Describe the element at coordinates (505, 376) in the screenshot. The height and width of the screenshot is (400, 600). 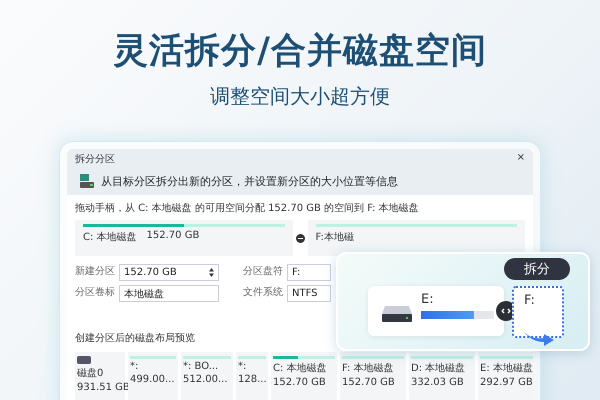
I see `partition-tile: E: 本地磁盘 292.97 GB` at that location.